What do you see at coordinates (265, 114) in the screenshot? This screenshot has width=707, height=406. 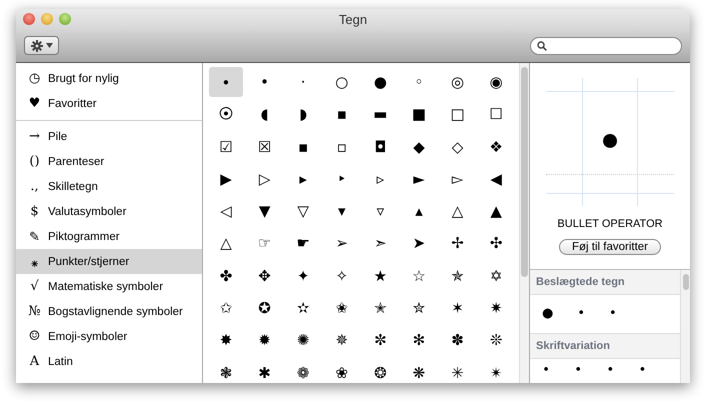 I see `character-cell: ◖` at bounding box center [265, 114].